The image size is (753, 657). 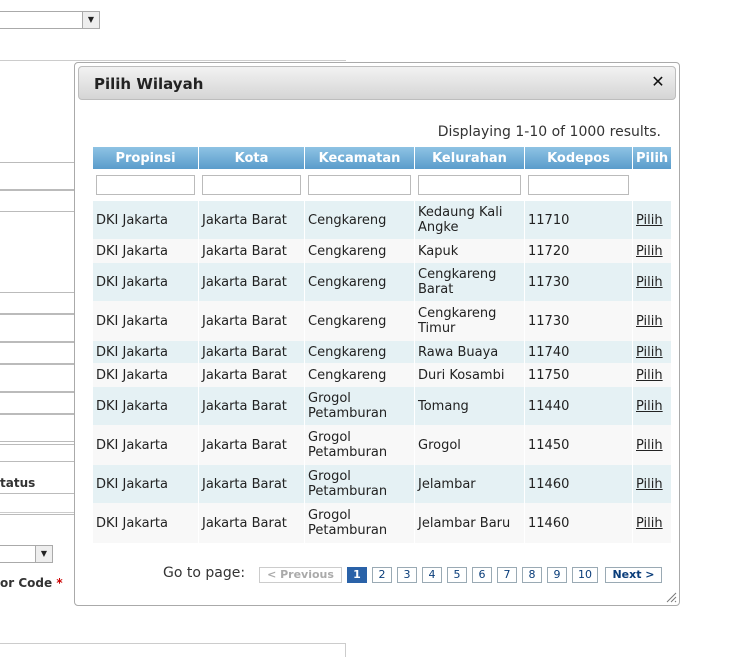 I want to click on page-button: 5, so click(x=457, y=575).